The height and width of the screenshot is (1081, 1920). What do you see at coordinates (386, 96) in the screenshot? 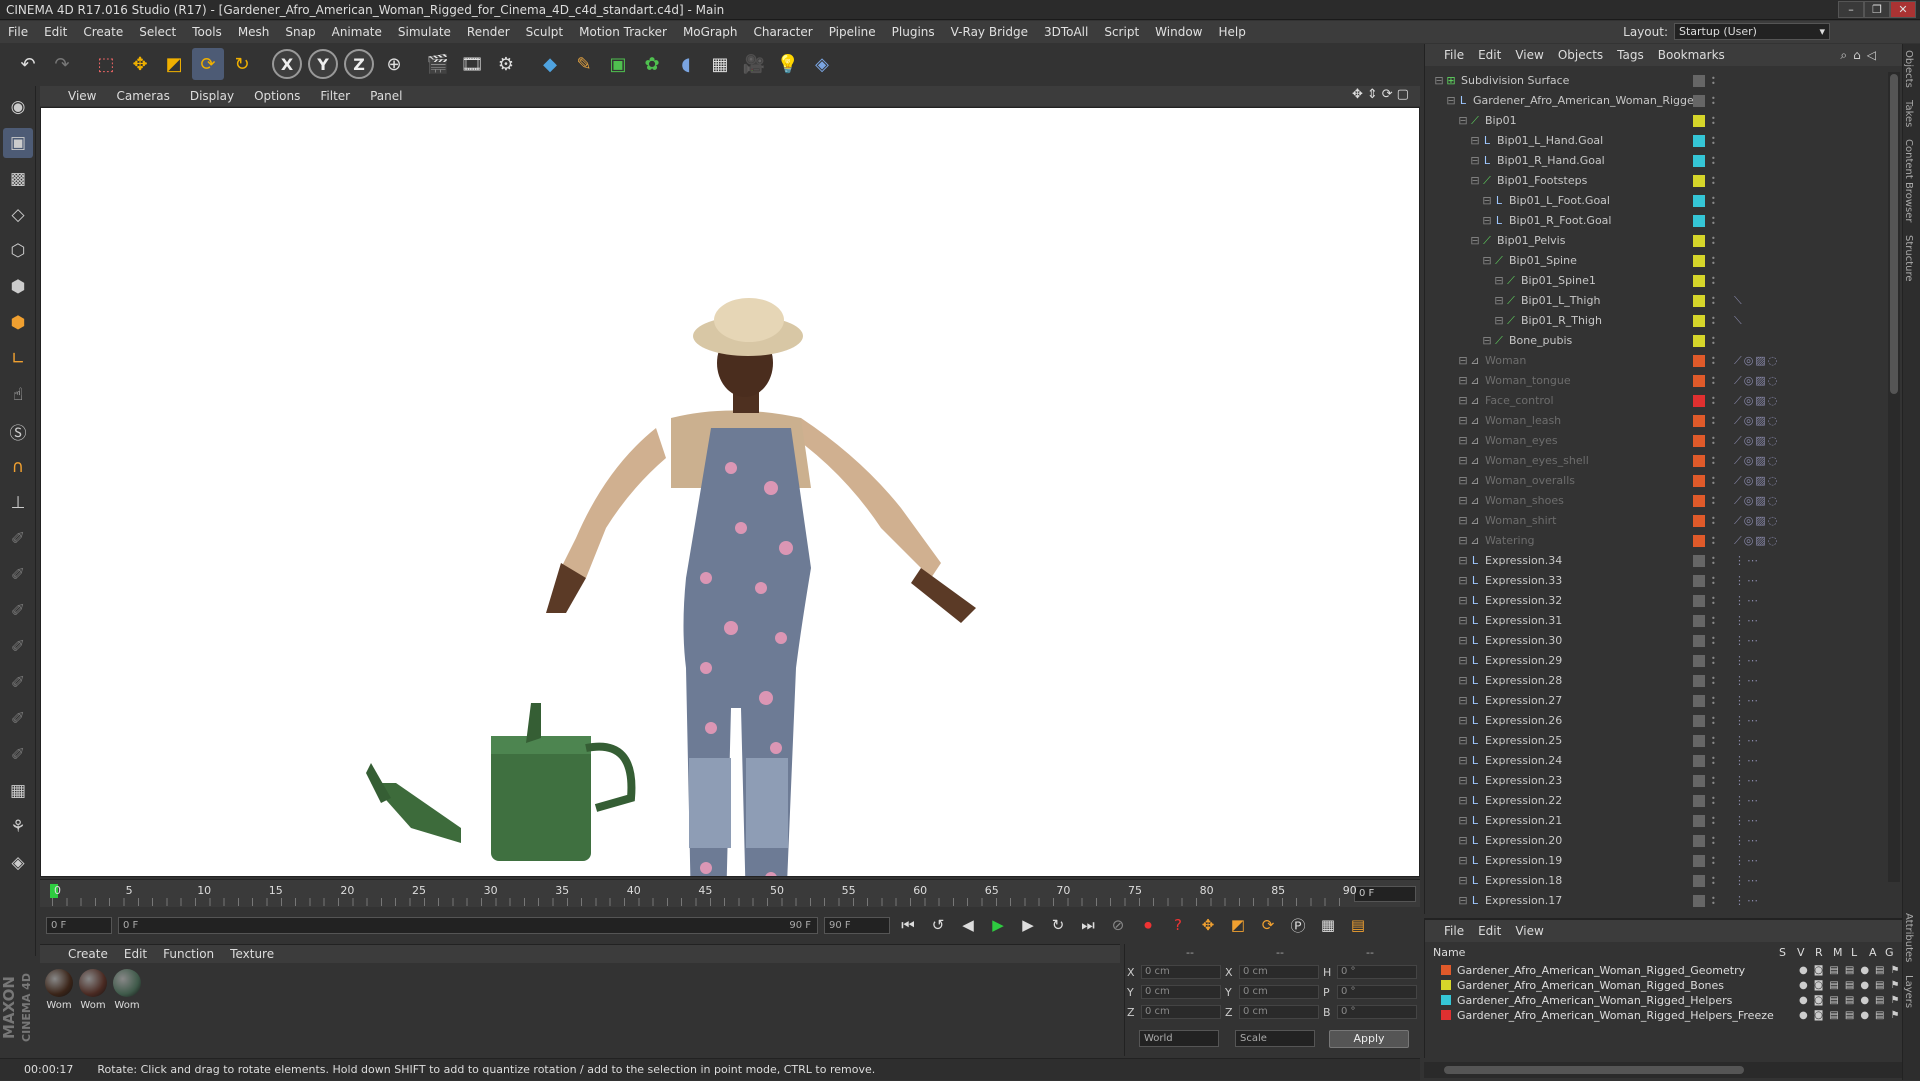
I see `viewport-menu-panel: Panel` at bounding box center [386, 96].